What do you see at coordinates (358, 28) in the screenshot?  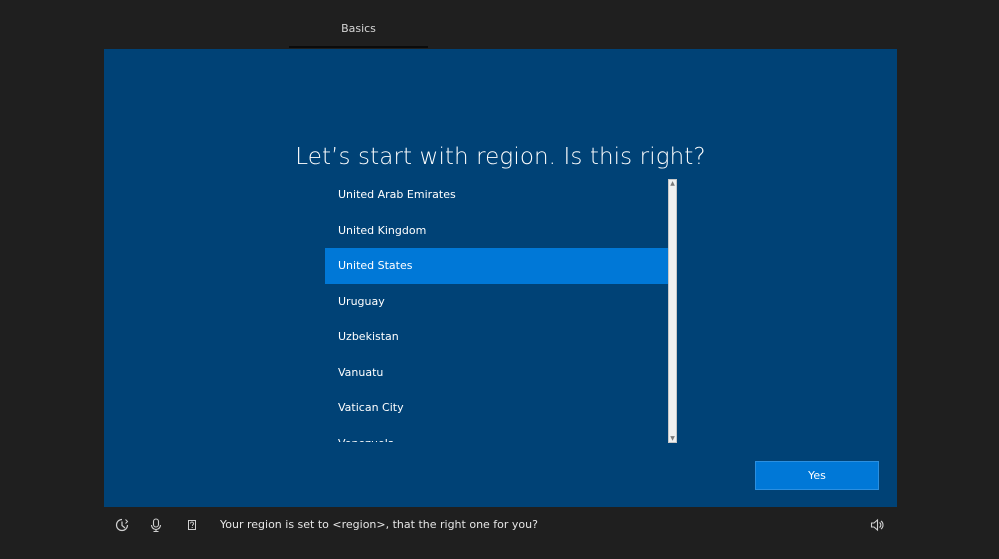 I see `tab-basics-label: Basics` at bounding box center [358, 28].